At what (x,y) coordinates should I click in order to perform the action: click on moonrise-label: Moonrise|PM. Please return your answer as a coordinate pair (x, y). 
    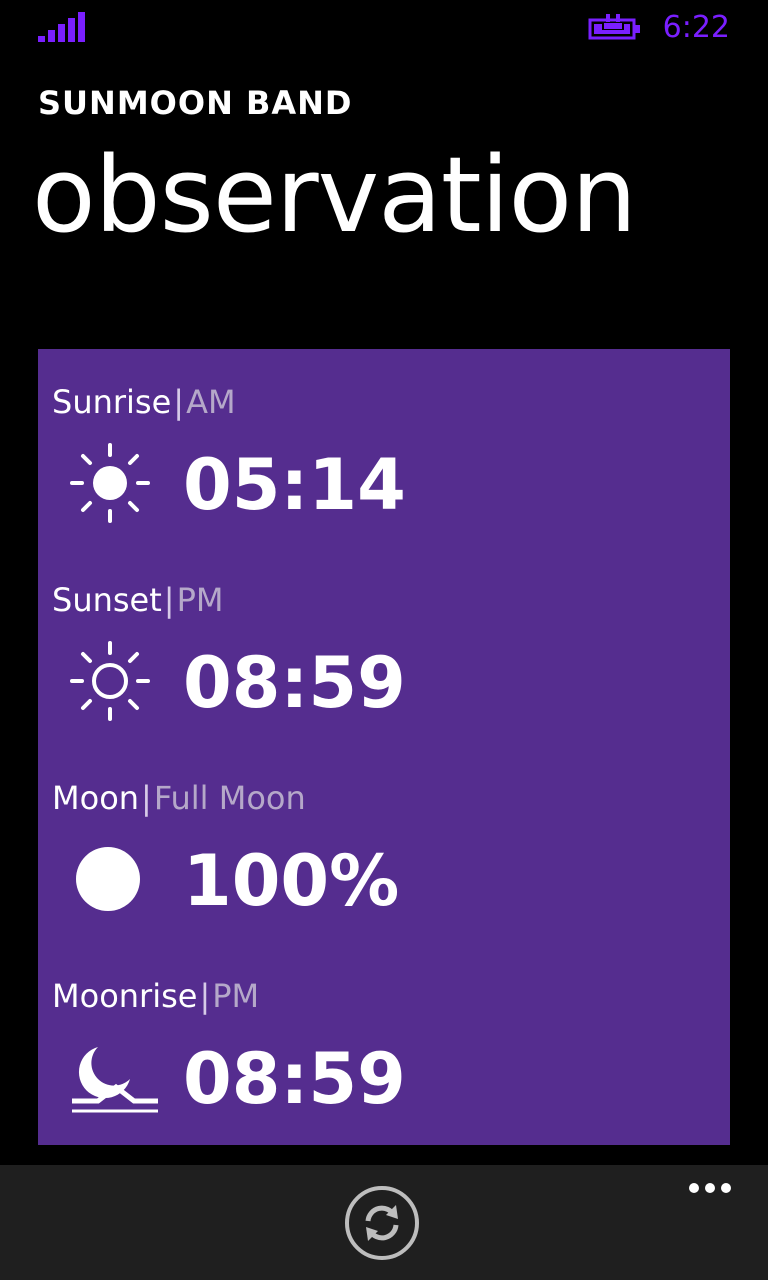
    Looking at the image, I should click on (155, 996).